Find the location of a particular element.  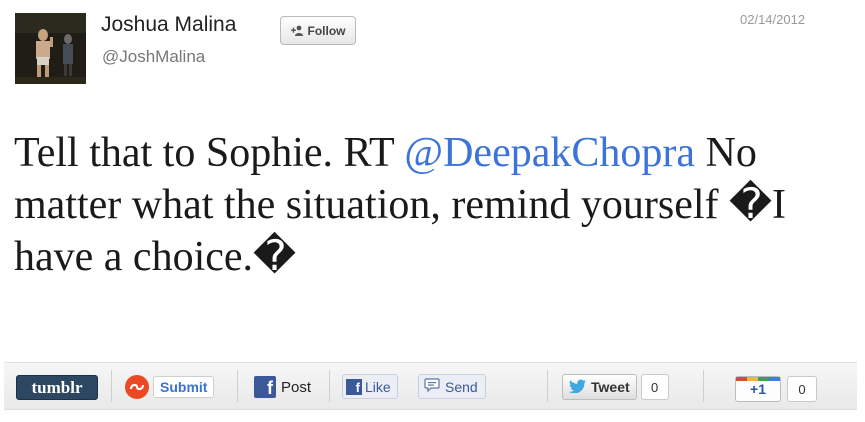

tweet-label: Tweet is located at coordinates (610, 387).